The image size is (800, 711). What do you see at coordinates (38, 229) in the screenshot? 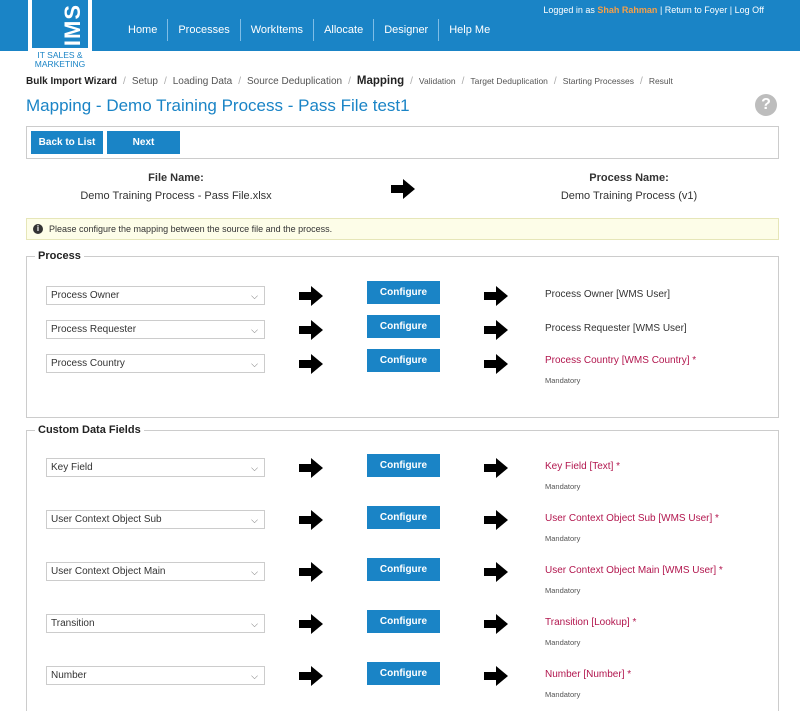
I see `info-icon: i` at bounding box center [38, 229].